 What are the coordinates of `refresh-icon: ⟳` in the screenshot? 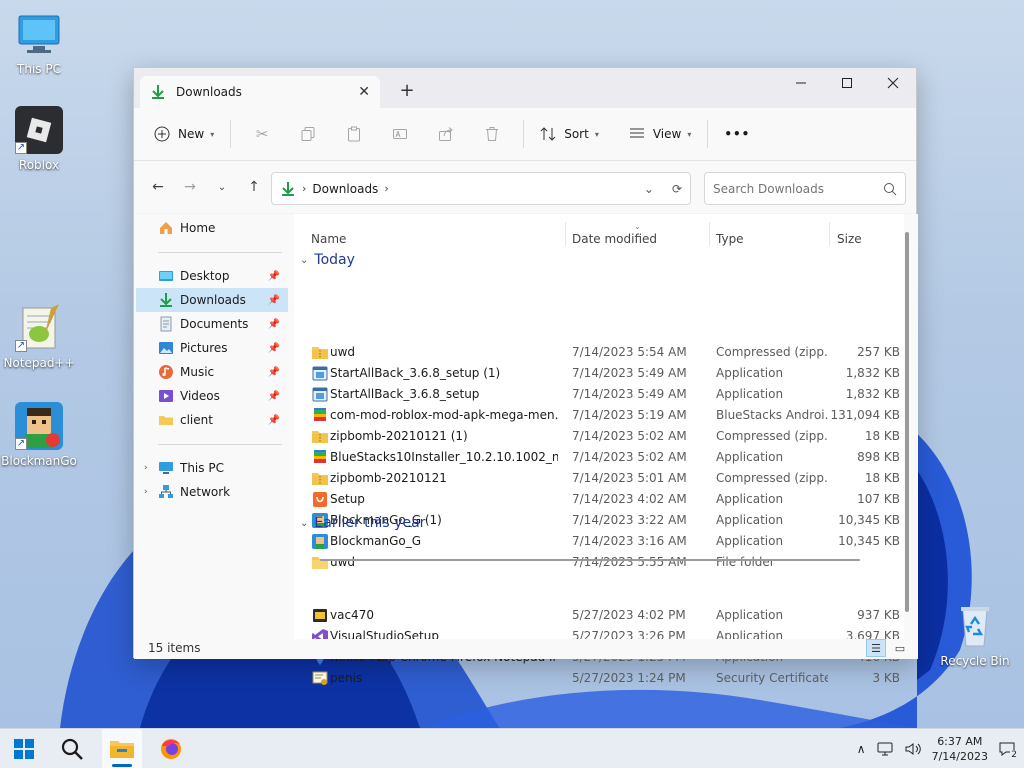 It's located at (677, 189).